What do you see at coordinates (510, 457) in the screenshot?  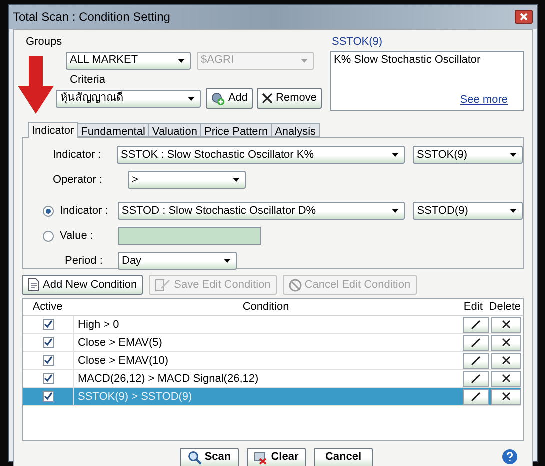 I see `help-icon` at bounding box center [510, 457].